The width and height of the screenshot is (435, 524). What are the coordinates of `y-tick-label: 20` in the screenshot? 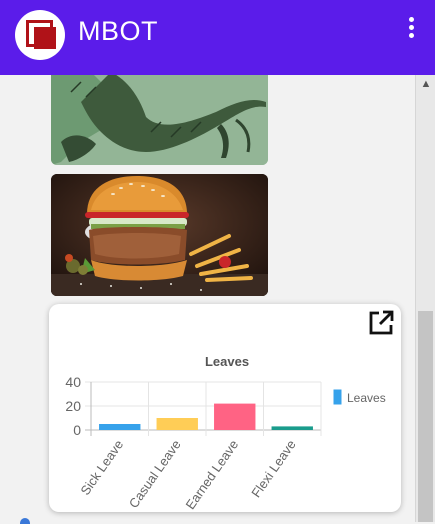 It's located at (73, 406).